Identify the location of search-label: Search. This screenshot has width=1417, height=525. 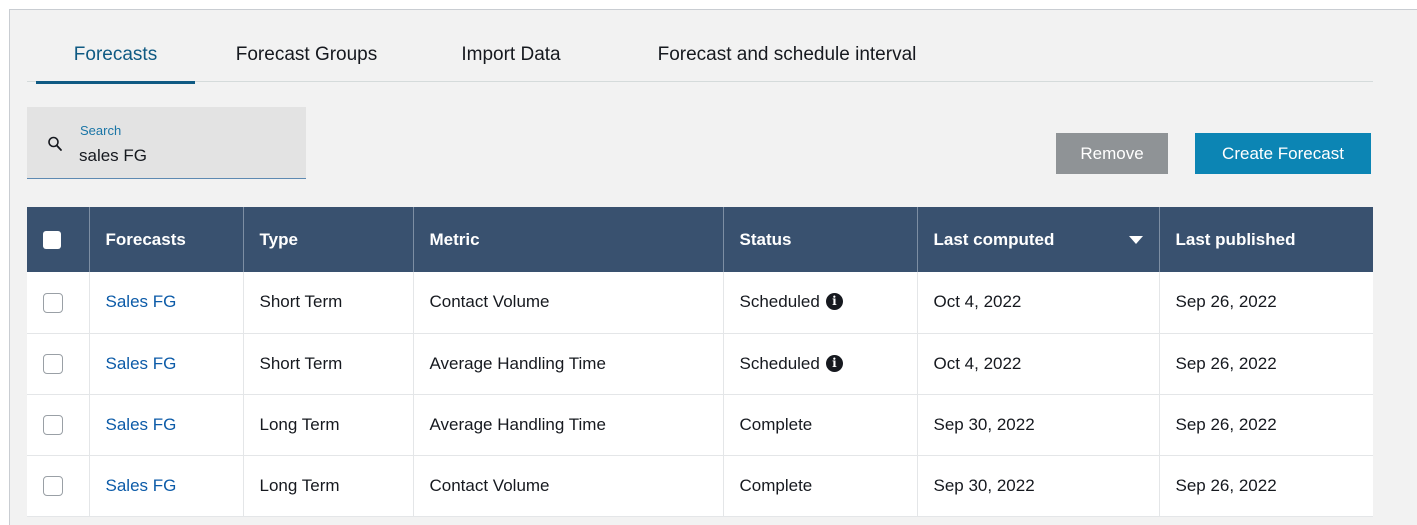
(101, 130).